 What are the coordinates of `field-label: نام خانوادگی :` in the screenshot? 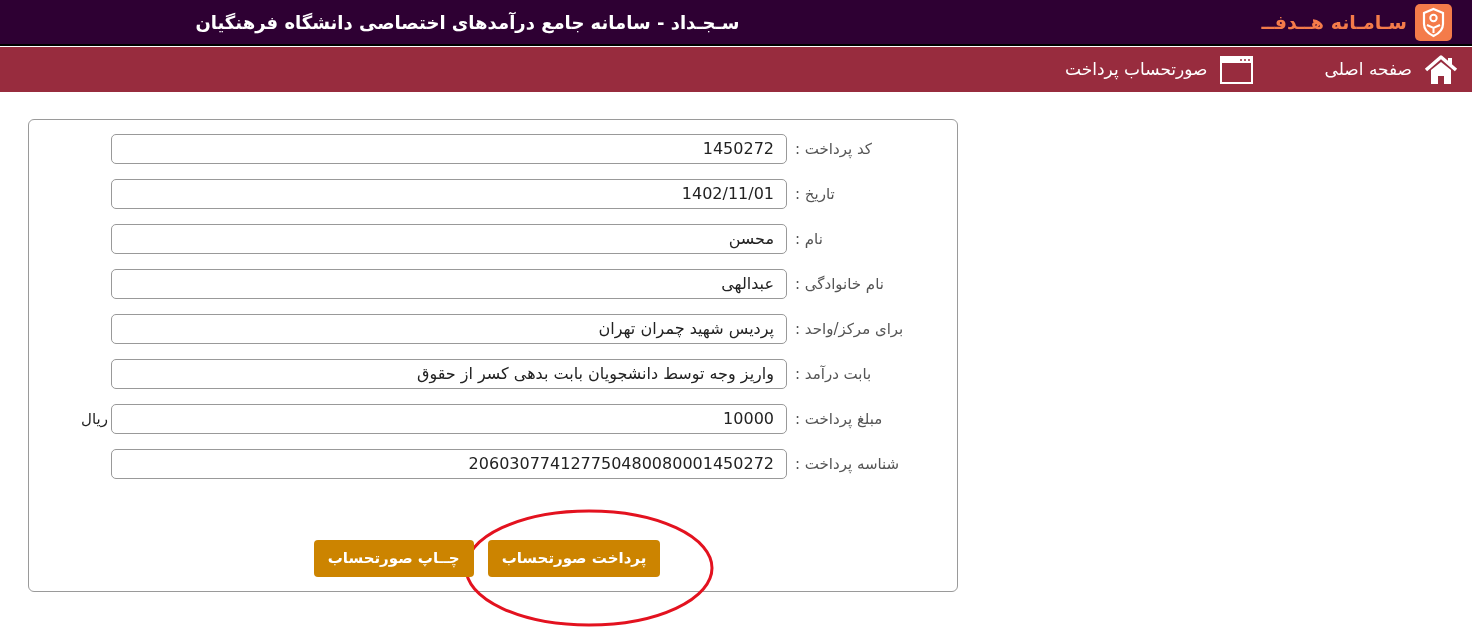 It's located at (840, 284).